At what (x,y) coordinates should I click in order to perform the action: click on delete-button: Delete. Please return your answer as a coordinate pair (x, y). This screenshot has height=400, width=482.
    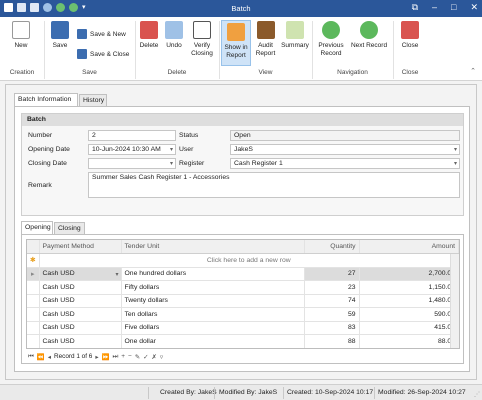
    Looking at the image, I should click on (149, 35).